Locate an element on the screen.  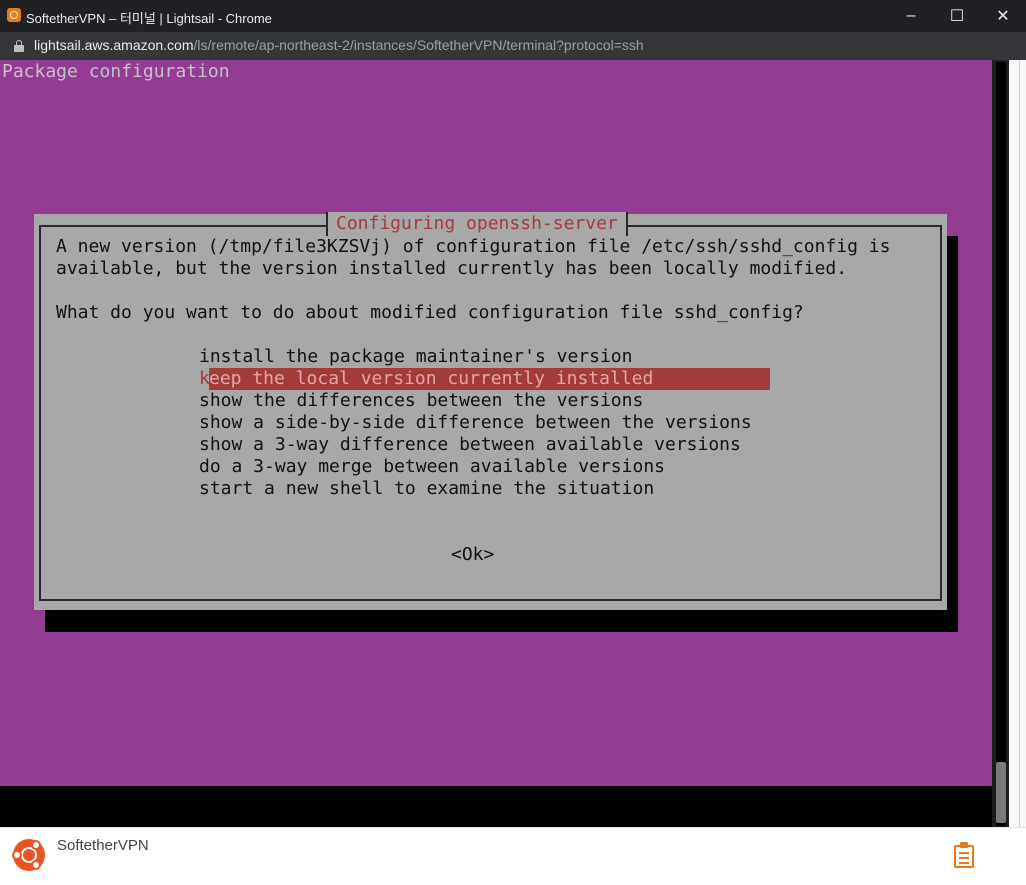
ubuntu-icon is located at coordinates (28, 855).